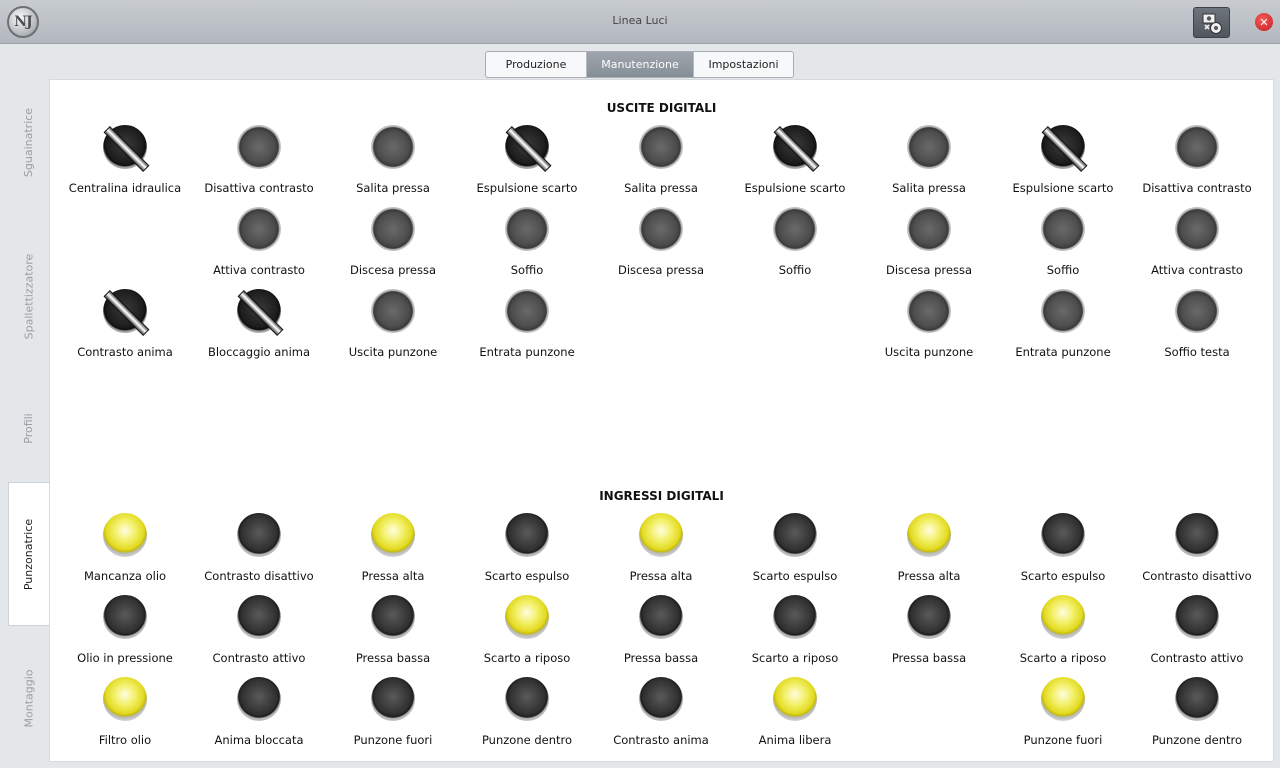 This screenshot has height=768, width=1280. Describe the element at coordinates (125, 630) in the screenshot. I see `input-indicator: Olio in pressione` at that location.